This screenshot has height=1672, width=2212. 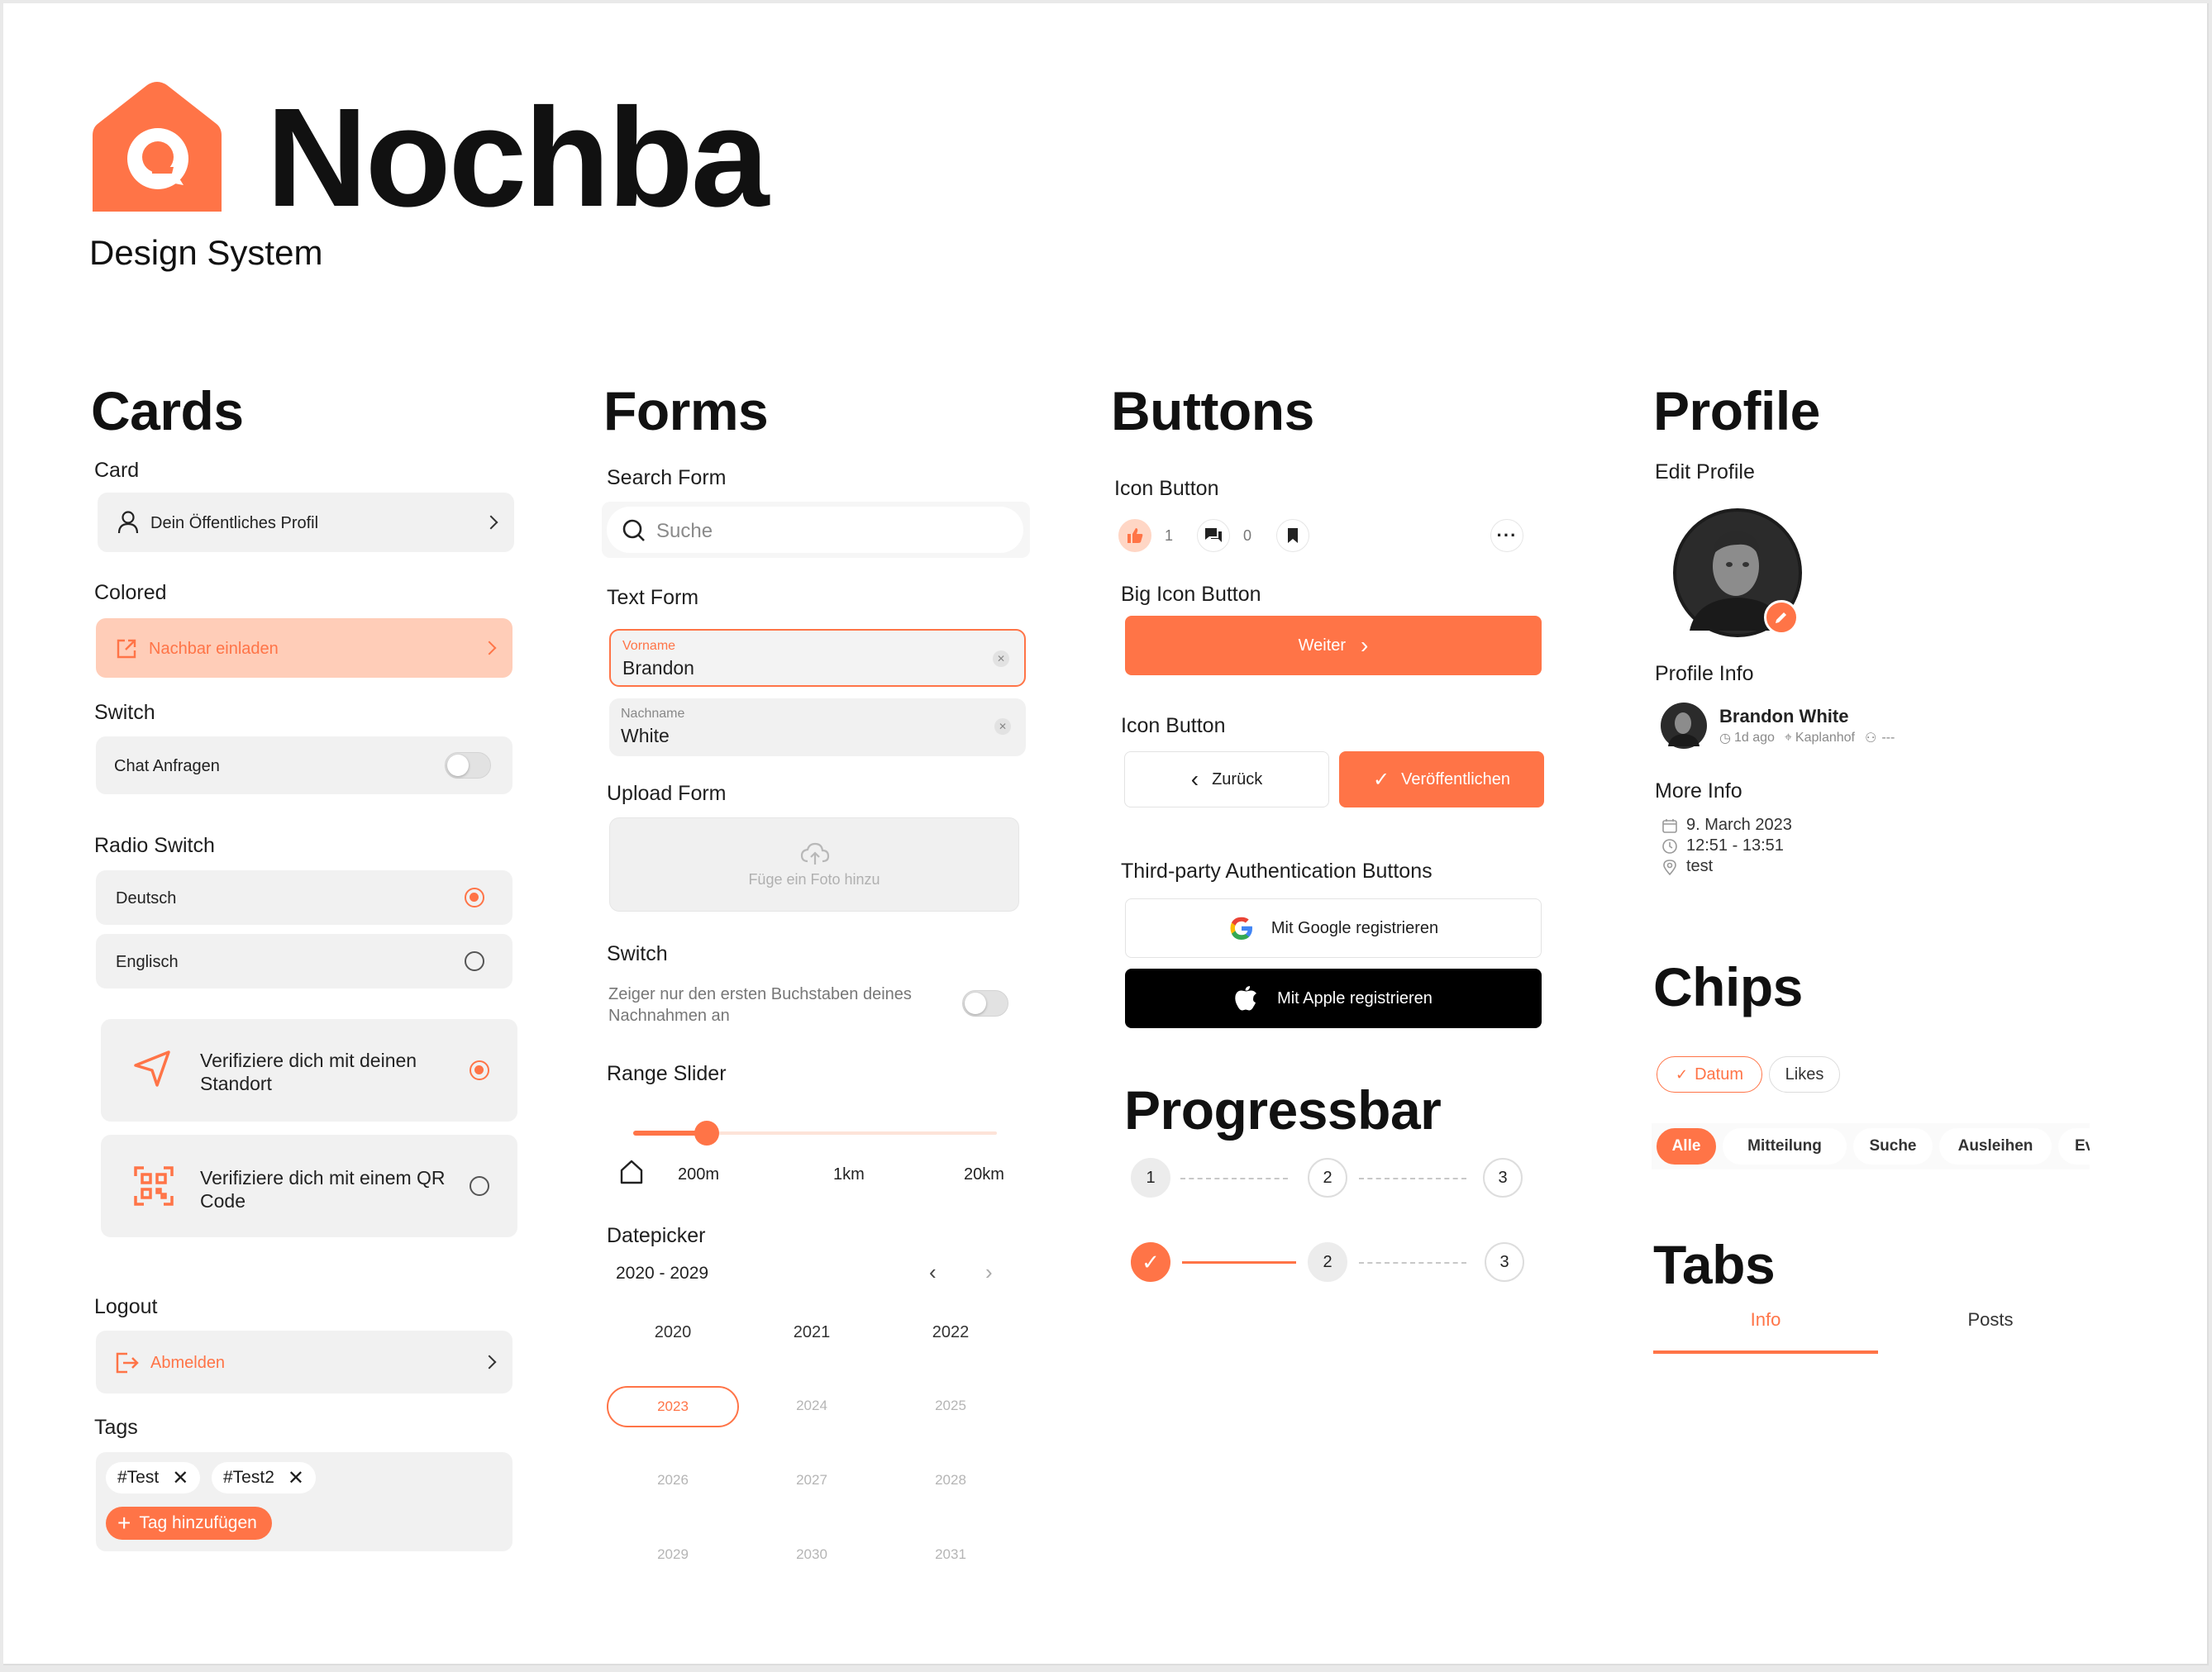 I want to click on verify-location-card: Verifiziere dich mit deinen Standort, so click(x=309, y=1070).